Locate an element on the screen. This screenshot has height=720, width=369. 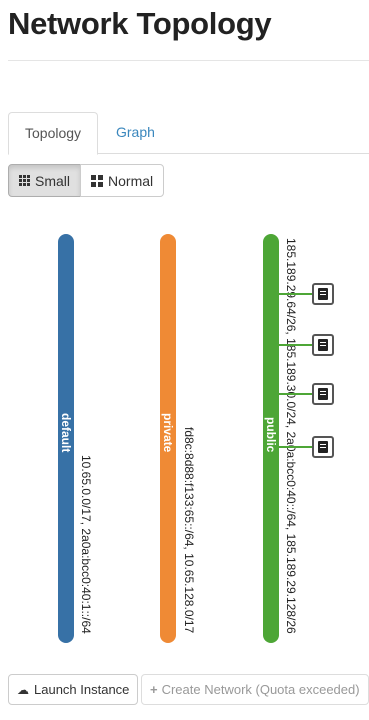
launch-instance-button: ☁ Launch Instance is located at coordinates (73, 689).